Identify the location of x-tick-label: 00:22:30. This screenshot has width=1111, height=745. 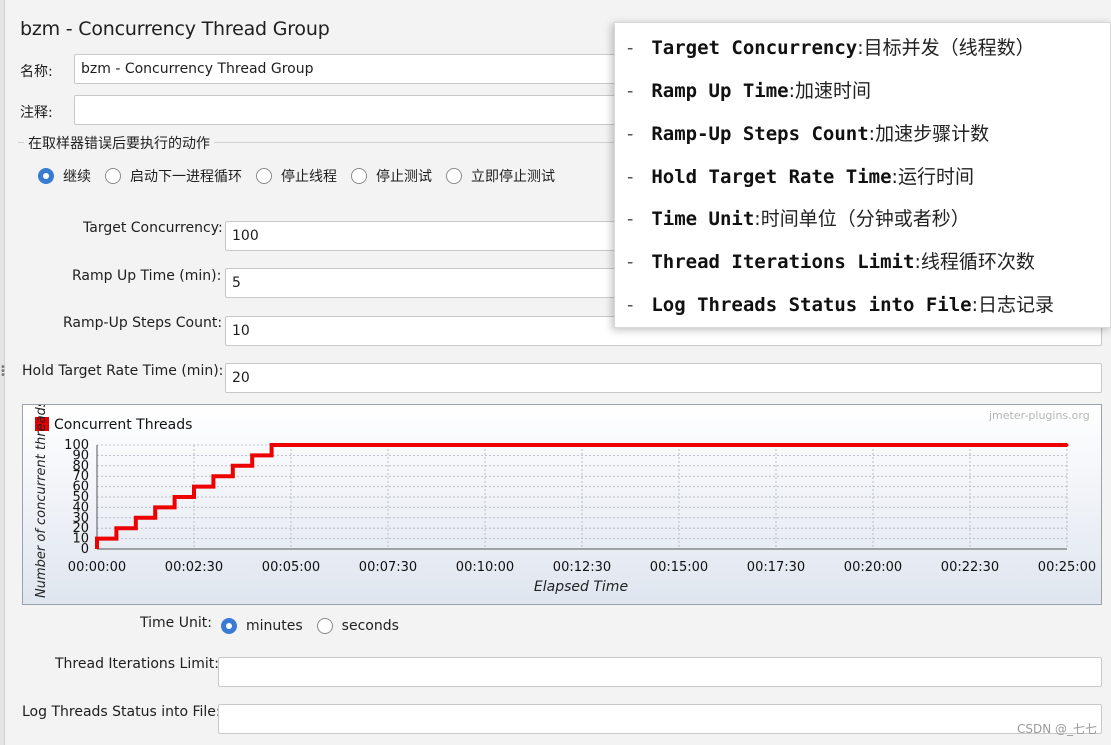
(970, 567).